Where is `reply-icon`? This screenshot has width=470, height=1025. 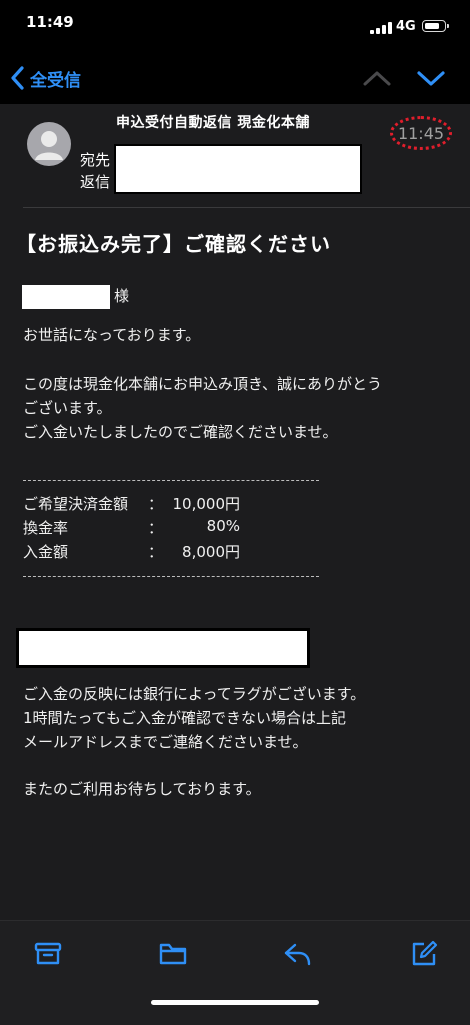
reply-icon is located at coordinates (298, 954).